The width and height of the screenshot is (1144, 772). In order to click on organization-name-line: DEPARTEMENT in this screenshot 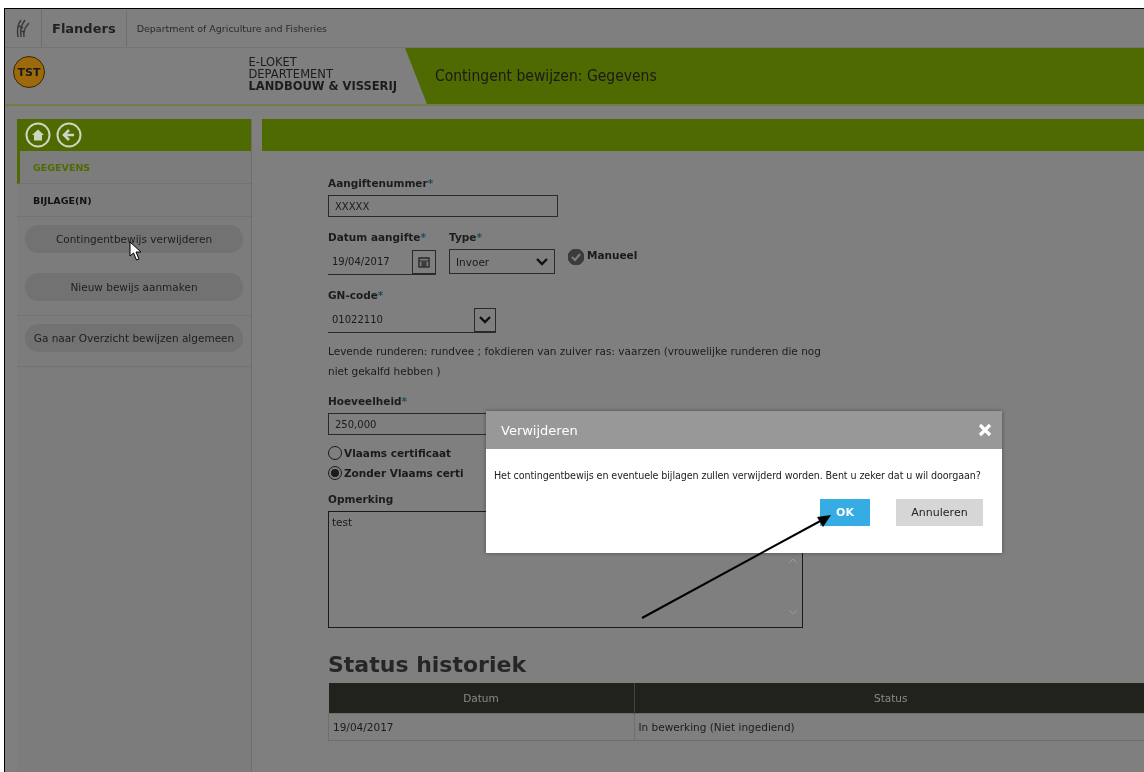, I will do `click(291, 74)`.